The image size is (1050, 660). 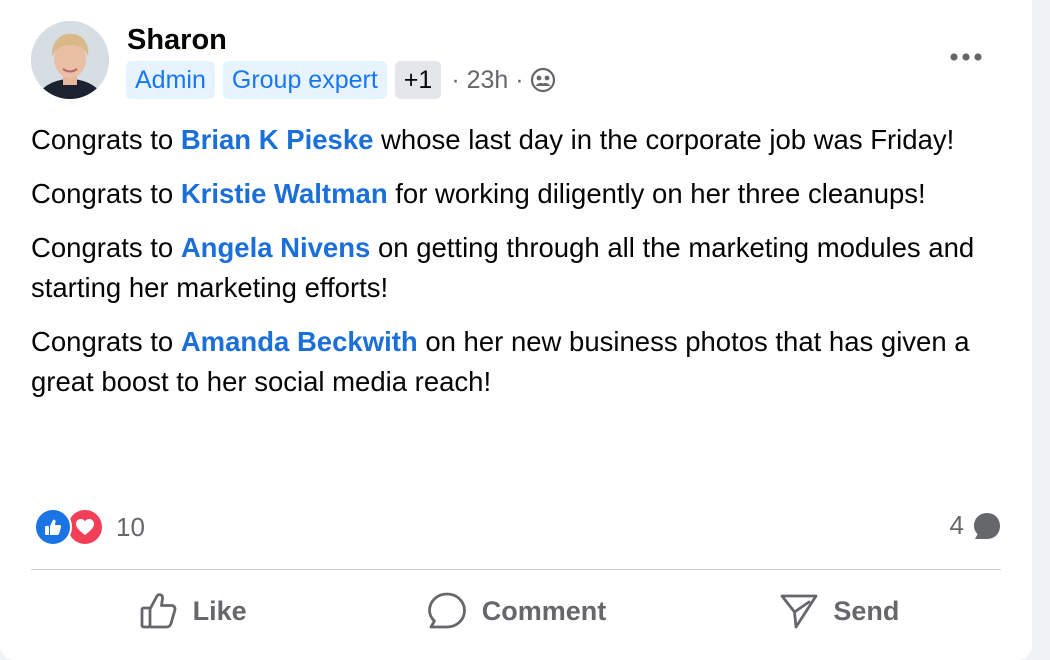 What do you see at coordinates (170, 80) in the screenshot?
I see `badge-admin: Admin` at bounding box center [170, 80].